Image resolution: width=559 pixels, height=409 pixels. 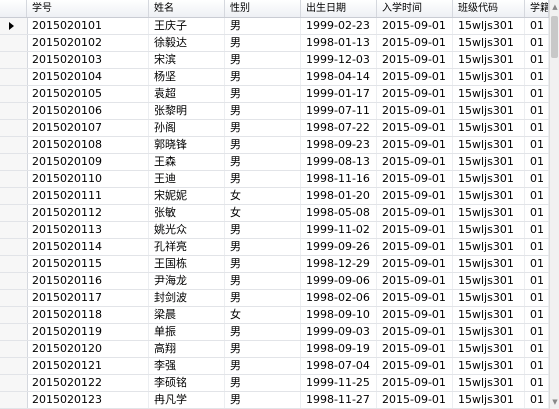 What do you see at coordinates (187, 179) in the screenshot?
I see `cell-name: 王迪` at bounding box center [187, 179].